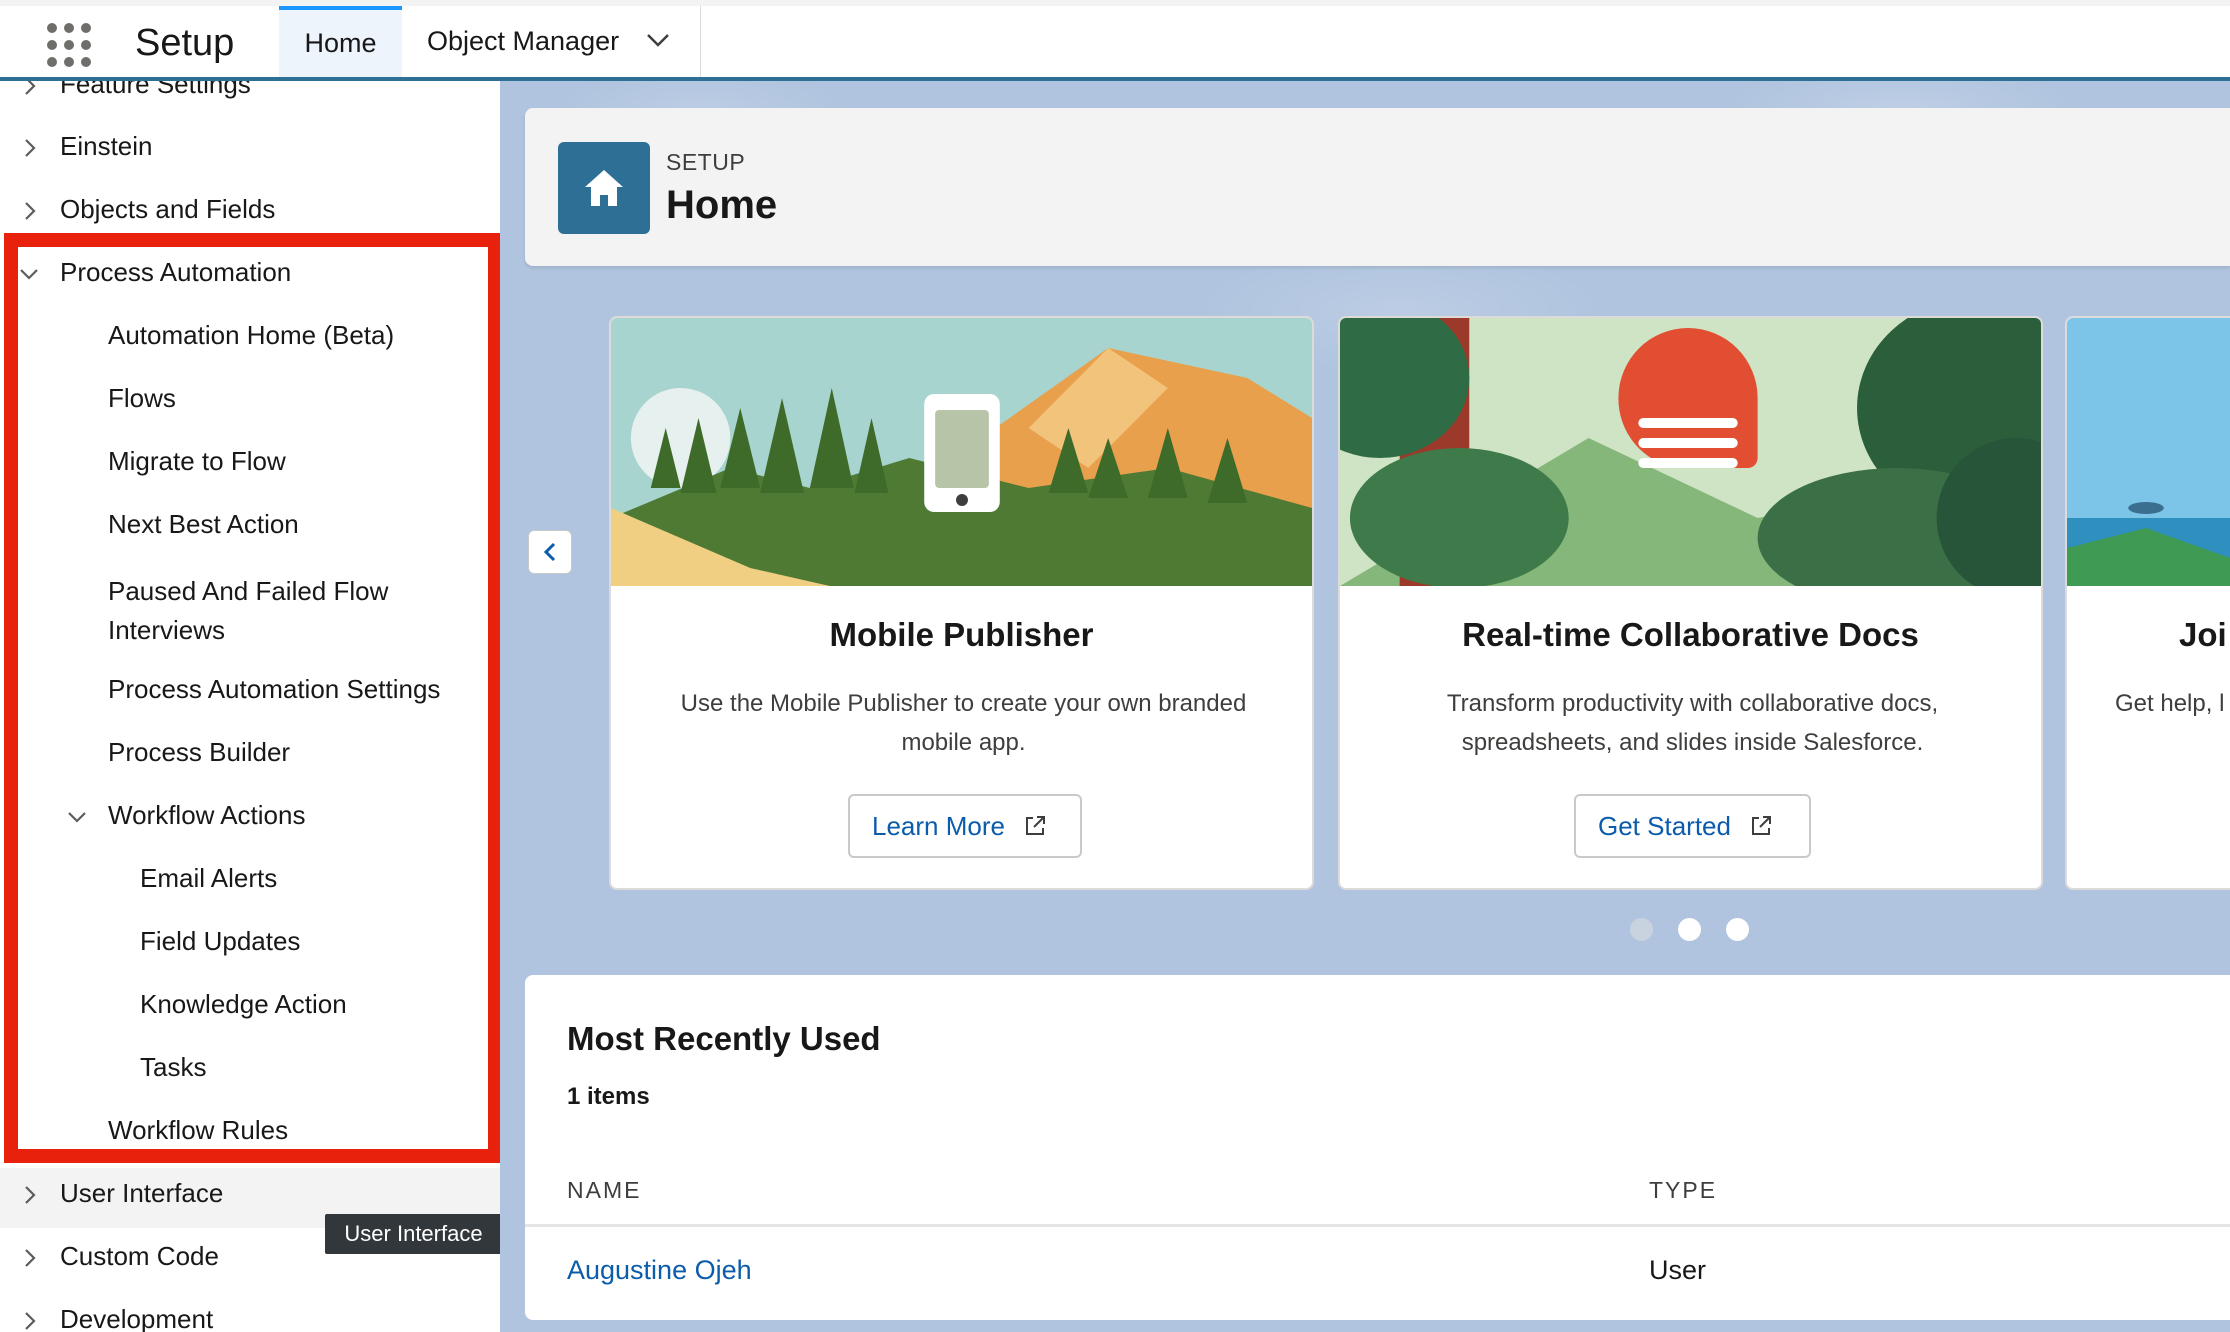 The width and height of the screenshot is (2230, 1332). Describe the element at coordinates (938, 825) in the screenshot. I see `button-label: Learn More` at that location.